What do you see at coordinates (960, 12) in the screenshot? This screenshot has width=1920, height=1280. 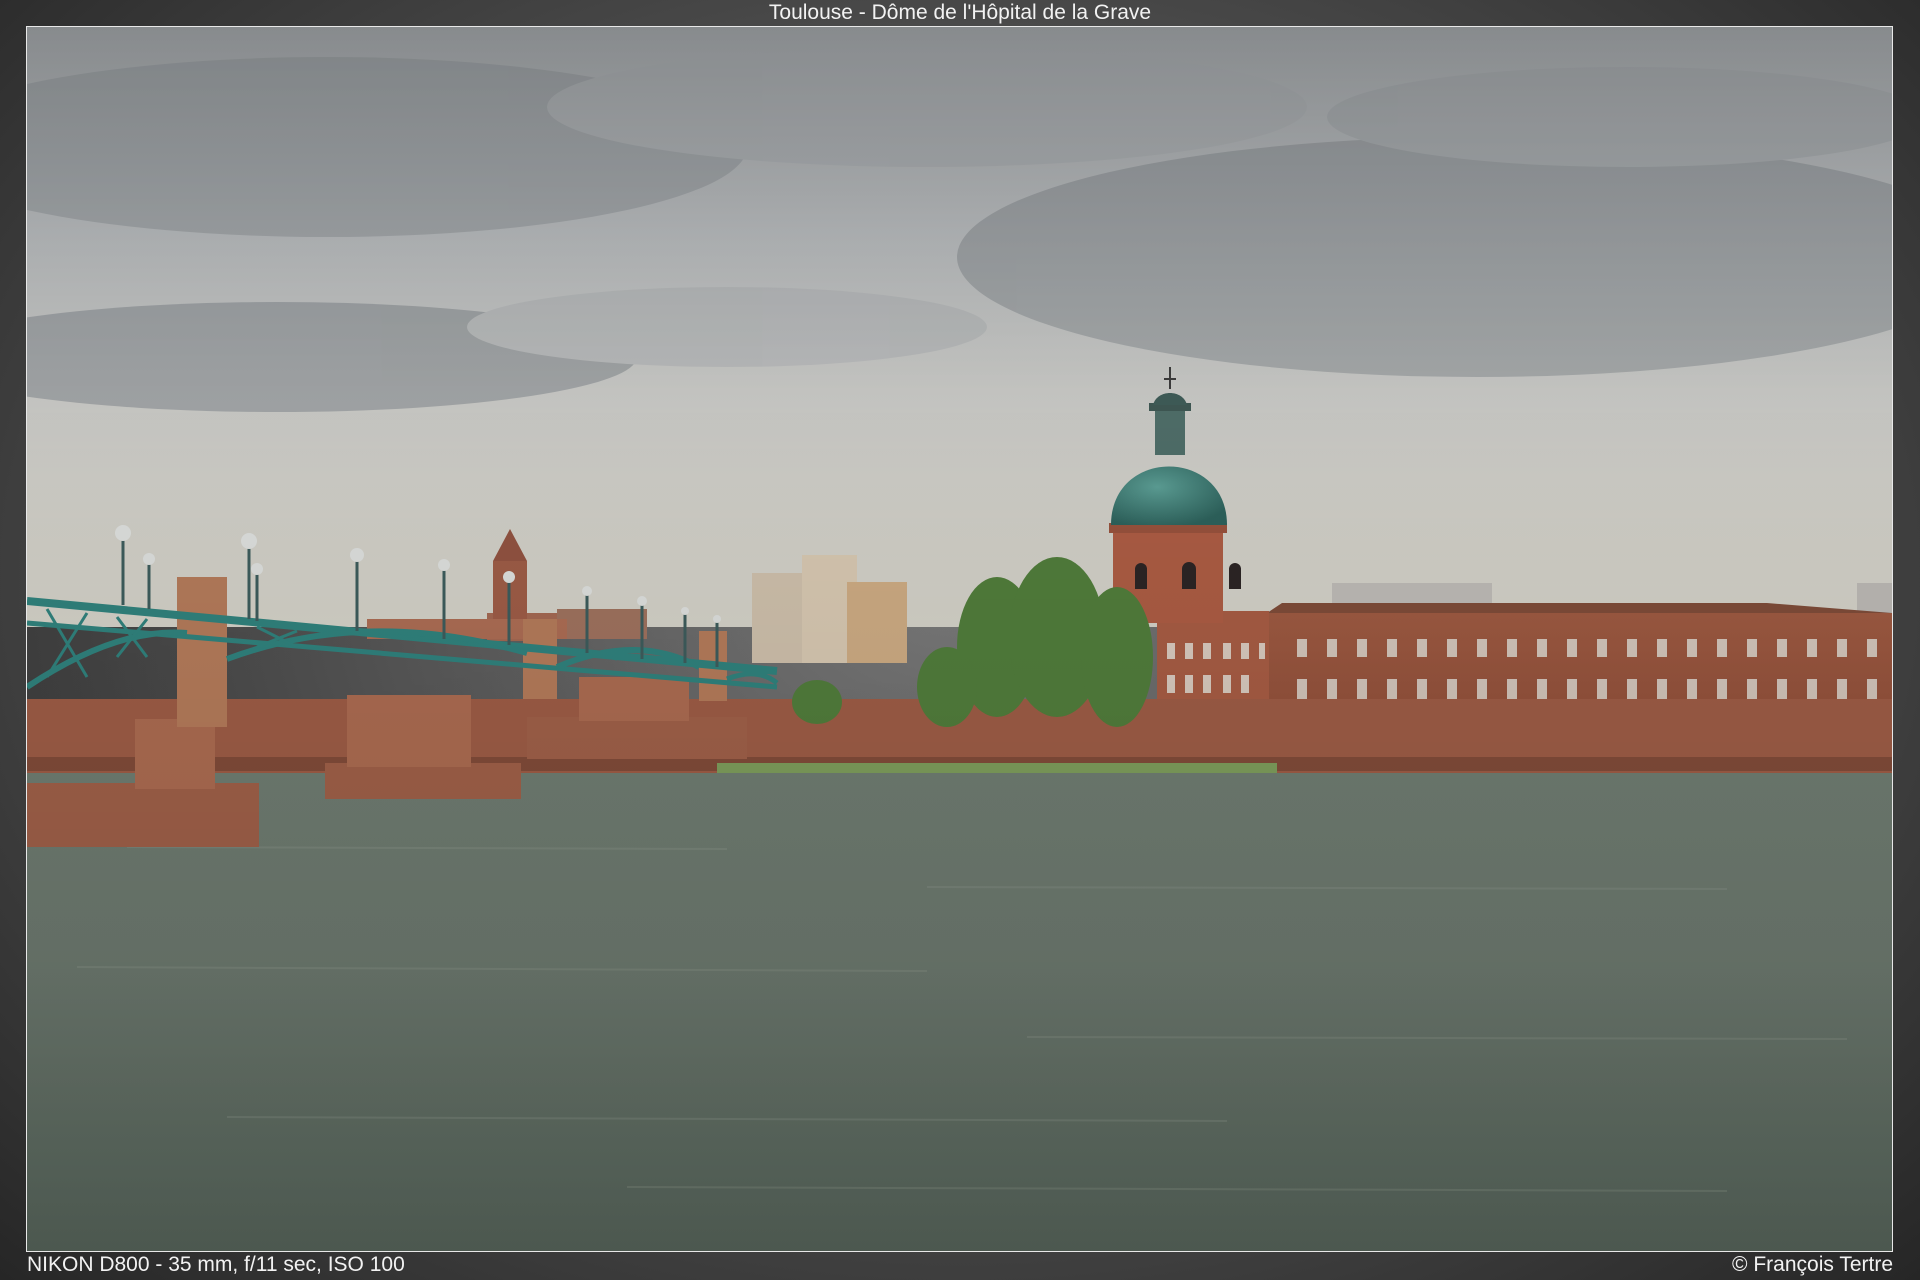 I see `photo-title: Toulouse - Dôme de l'Hôpital de la Grave` at bounding box center [960, 12].